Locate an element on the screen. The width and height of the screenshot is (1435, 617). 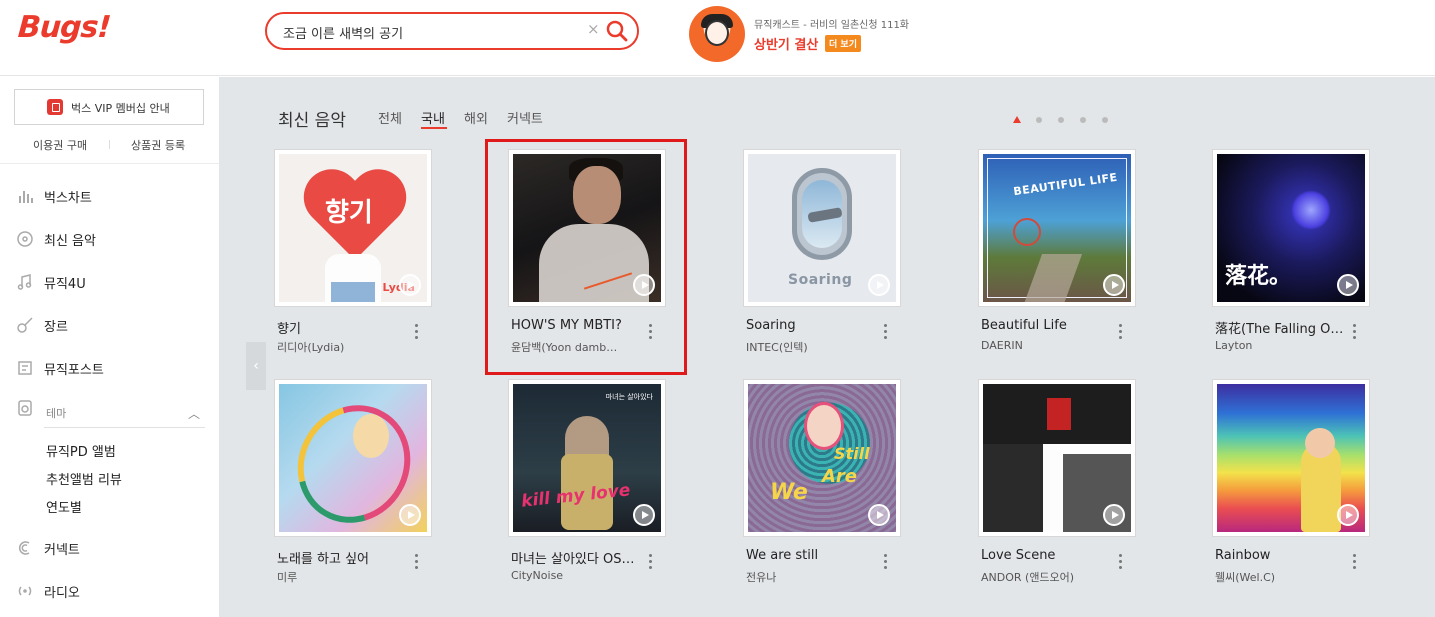
theme-label: 테마 is located at coordinates (56, 413).